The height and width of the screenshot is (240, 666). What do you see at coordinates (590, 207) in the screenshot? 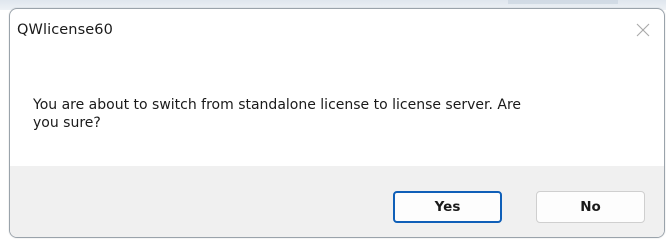
I see `no-button: No` at bounding box center [590, 207].